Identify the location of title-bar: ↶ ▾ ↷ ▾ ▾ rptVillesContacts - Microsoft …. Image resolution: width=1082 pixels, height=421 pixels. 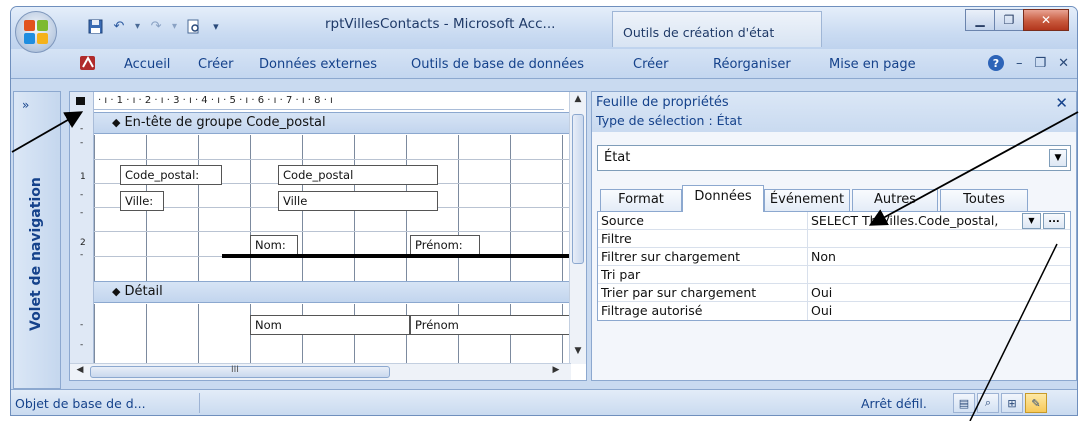
(544, 30).